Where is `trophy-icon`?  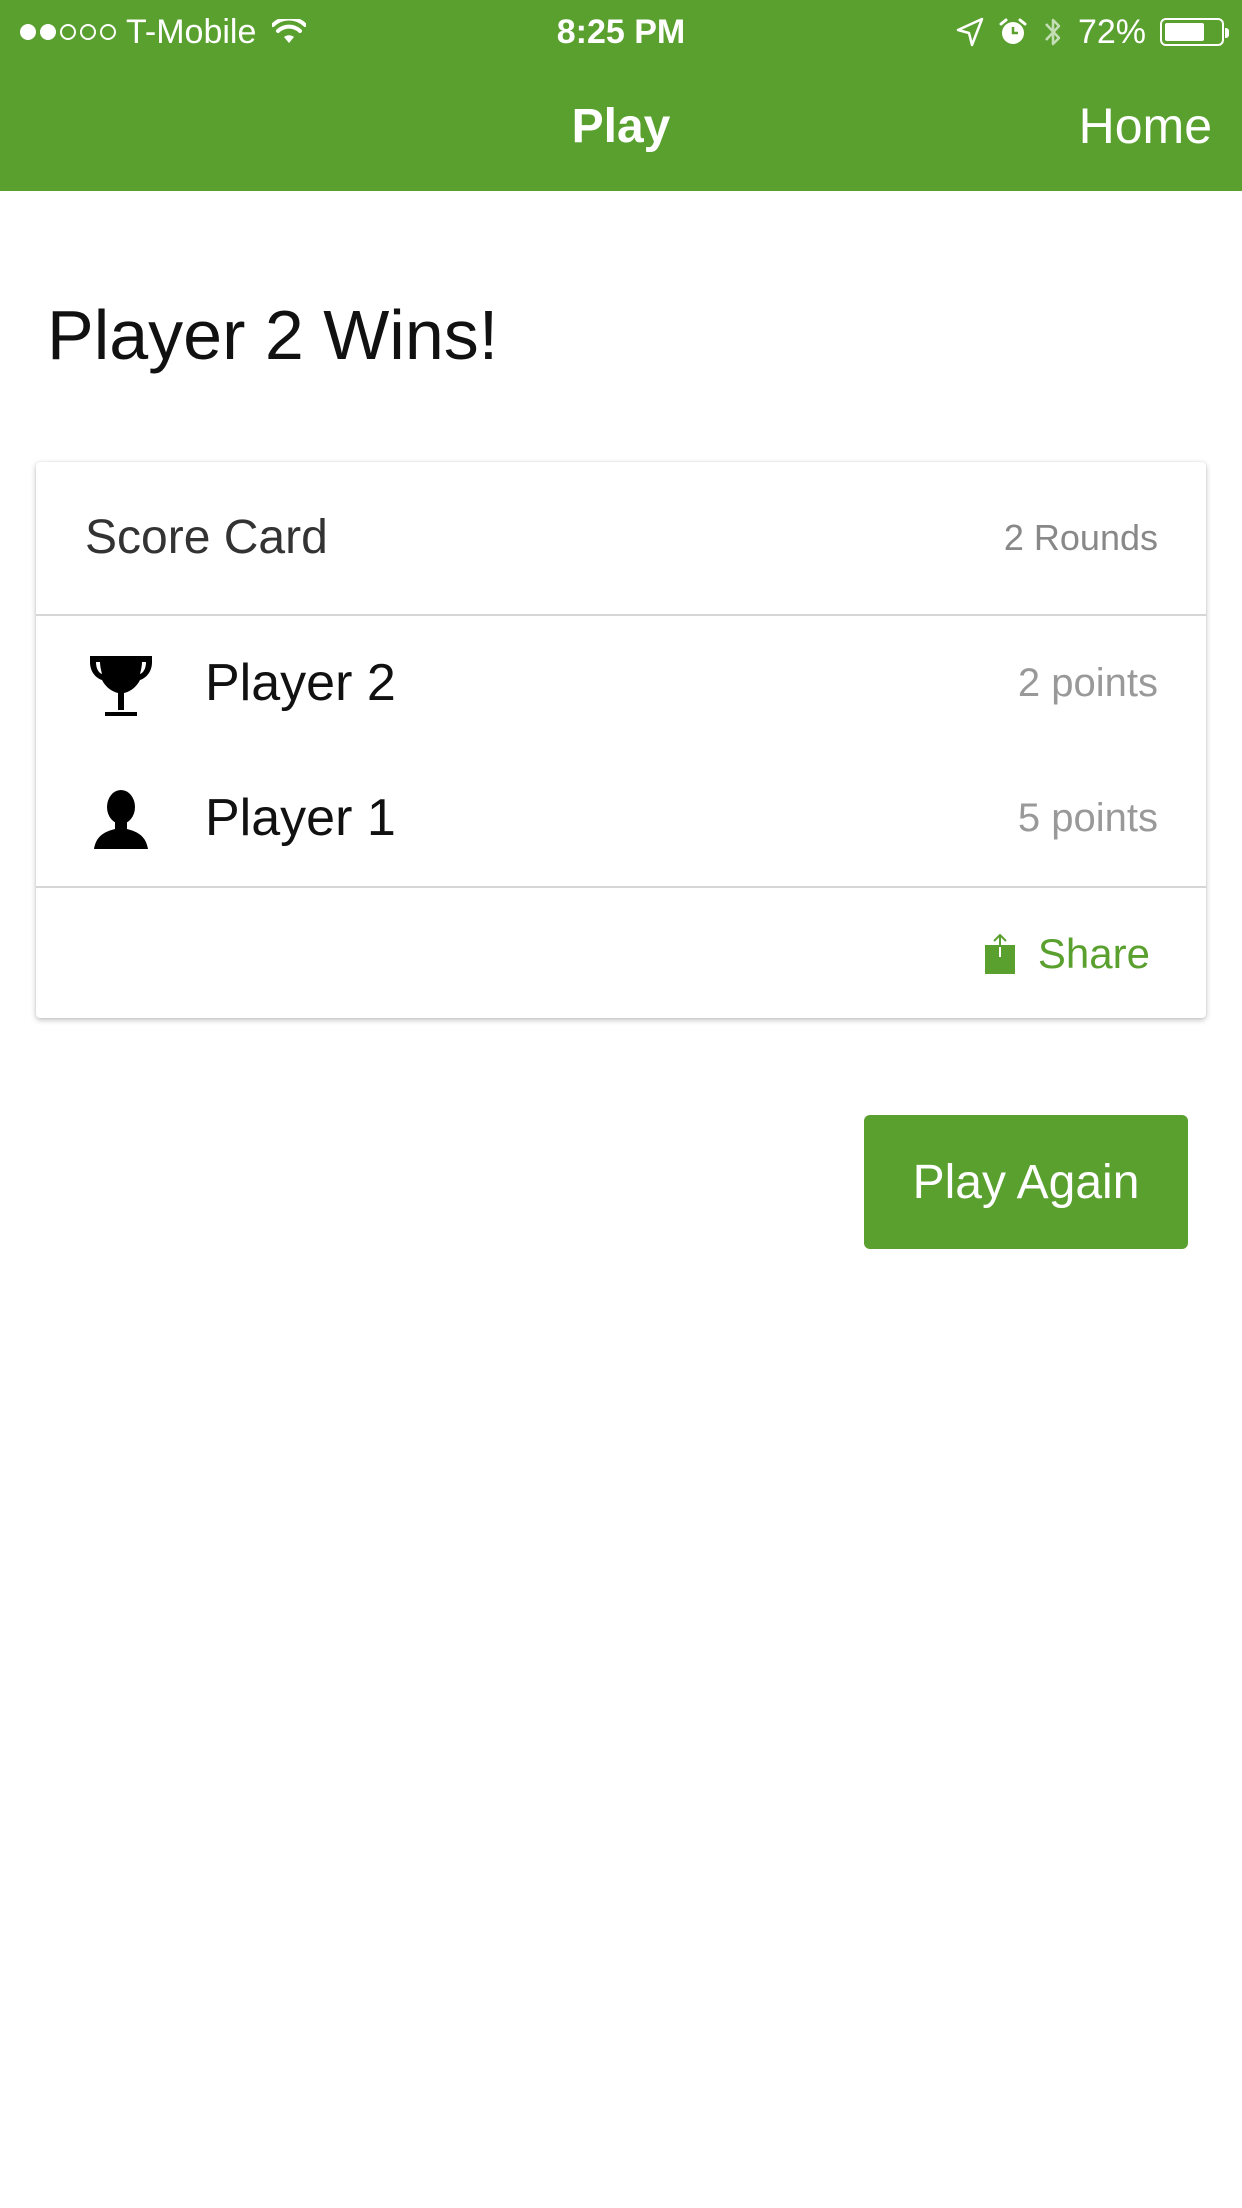
trophy-icon is located at coordinates (121, 686).